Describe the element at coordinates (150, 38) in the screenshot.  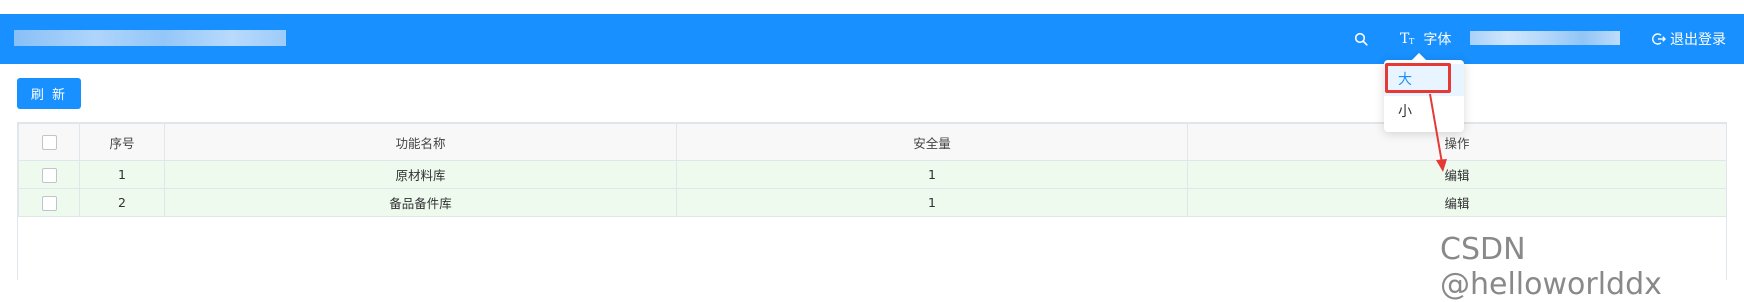
I see `app-title-blurred` at that location.